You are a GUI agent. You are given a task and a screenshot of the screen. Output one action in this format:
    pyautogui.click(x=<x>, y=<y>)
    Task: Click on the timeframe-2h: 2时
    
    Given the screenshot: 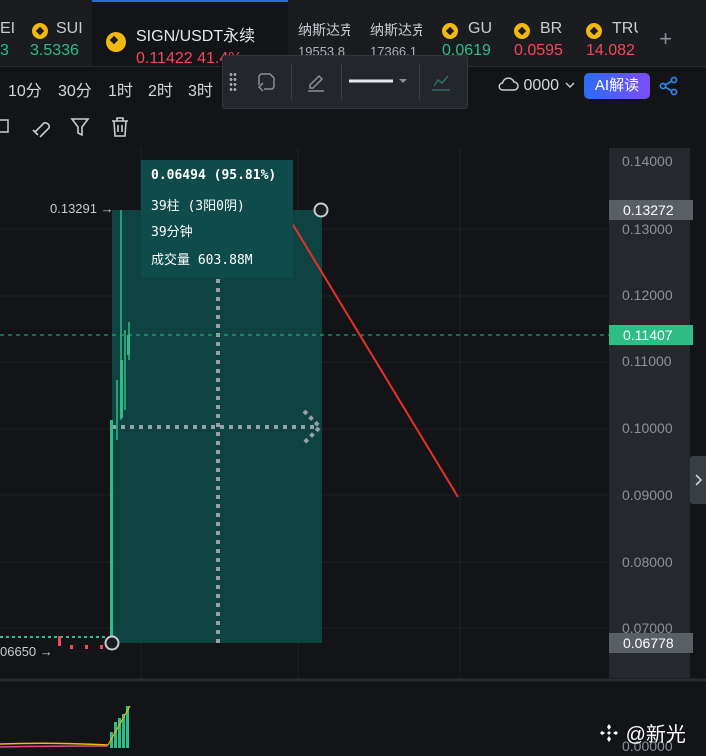 What is the action you would take?
    pyautogui.click(x=160, y=89)
    